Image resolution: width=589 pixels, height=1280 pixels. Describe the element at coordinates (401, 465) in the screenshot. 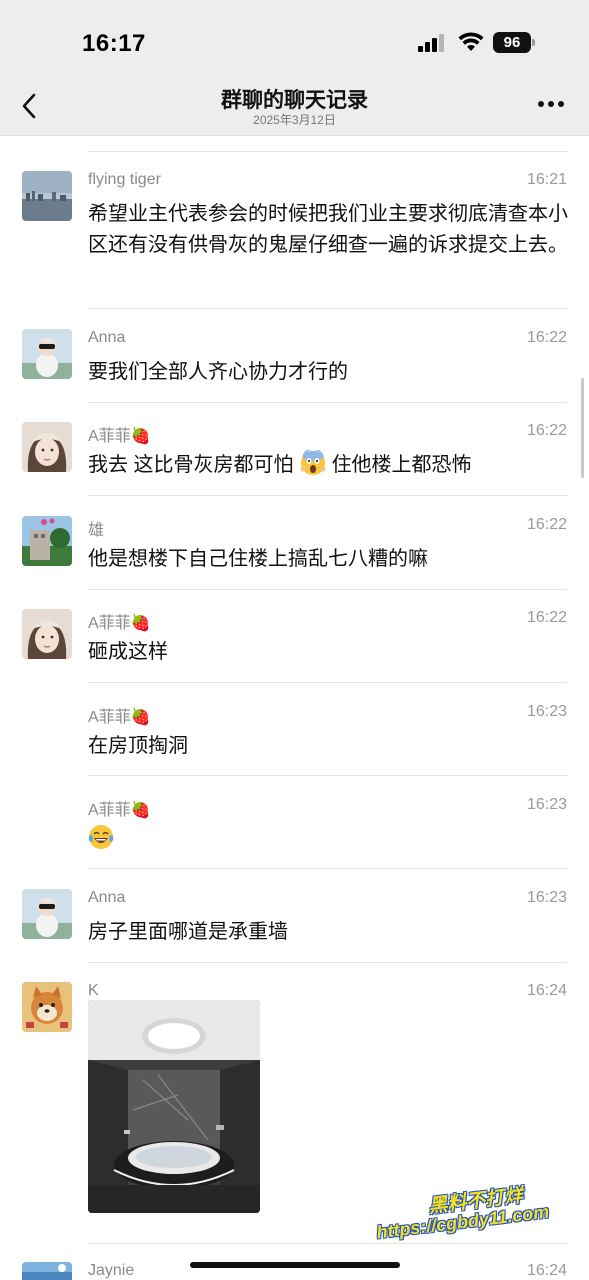

I see `message-text-part: 住他楼上都恐怖` at that location.